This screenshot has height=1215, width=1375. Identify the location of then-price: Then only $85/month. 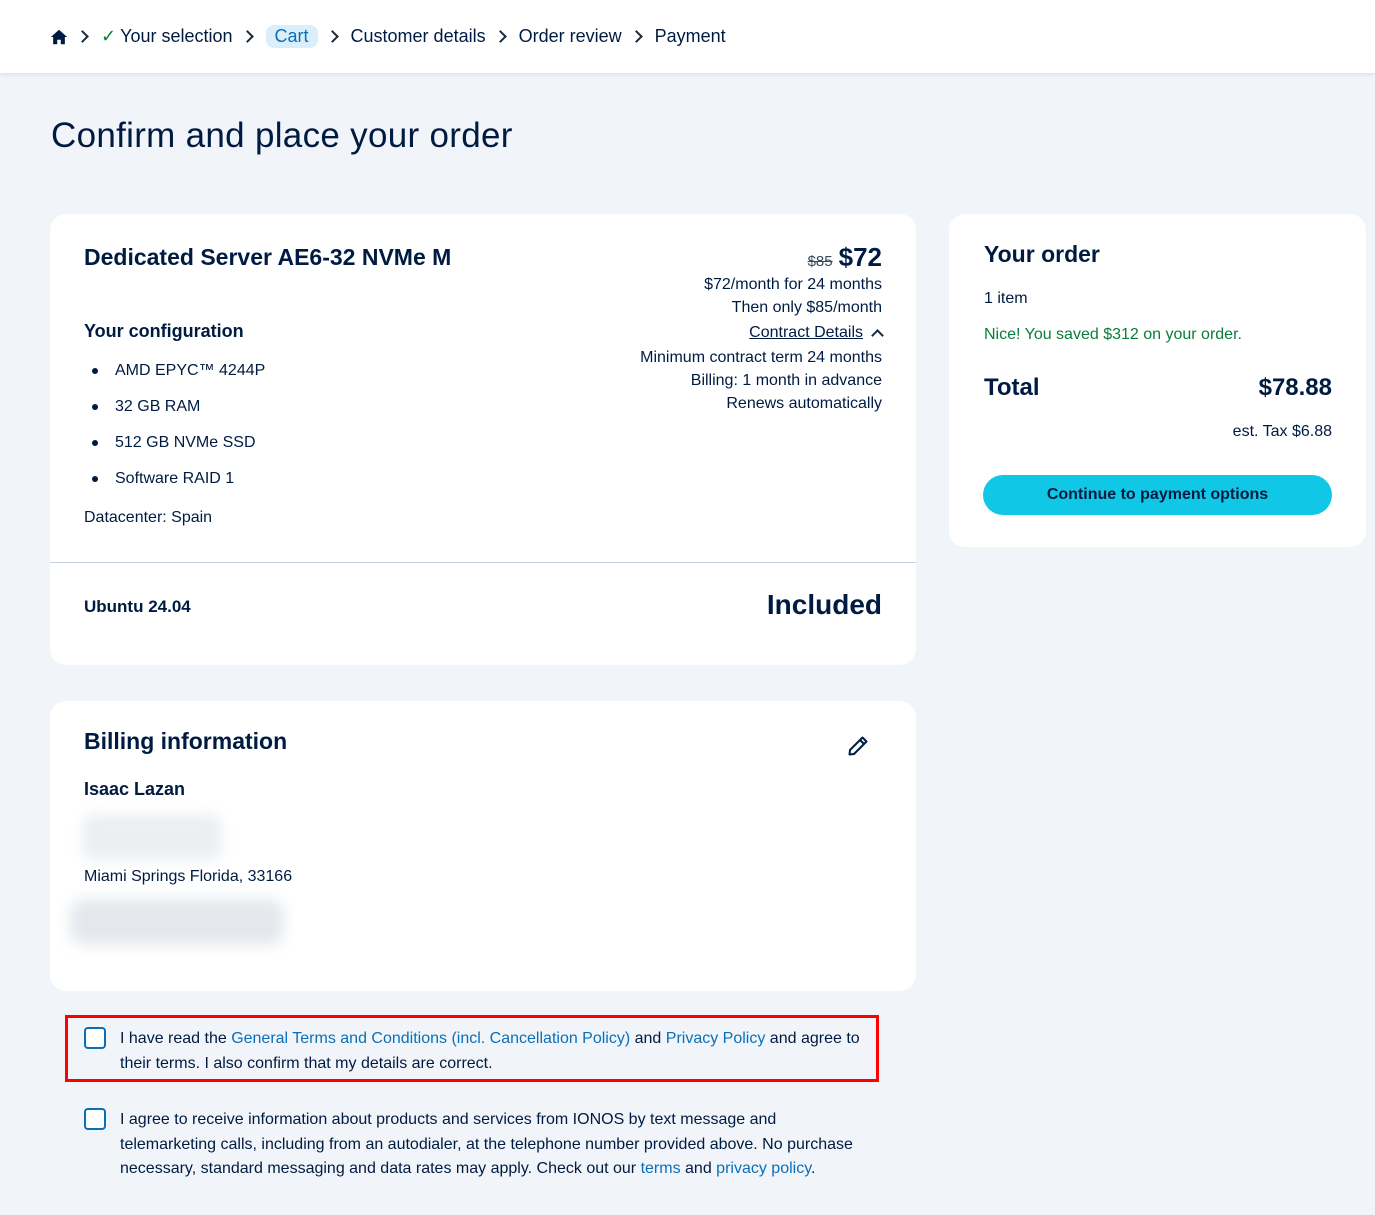
(806, 307).